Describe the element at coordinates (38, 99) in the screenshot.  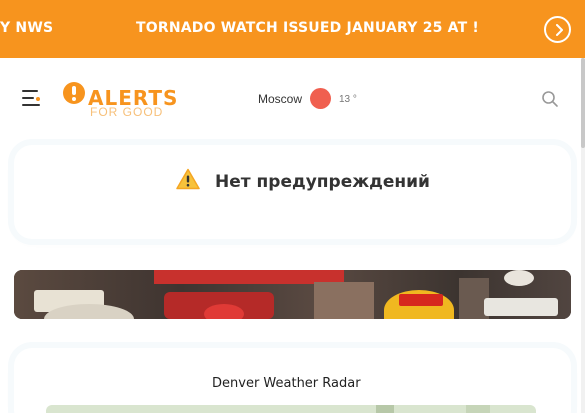
I see `menu-indicator-dot` at that location.